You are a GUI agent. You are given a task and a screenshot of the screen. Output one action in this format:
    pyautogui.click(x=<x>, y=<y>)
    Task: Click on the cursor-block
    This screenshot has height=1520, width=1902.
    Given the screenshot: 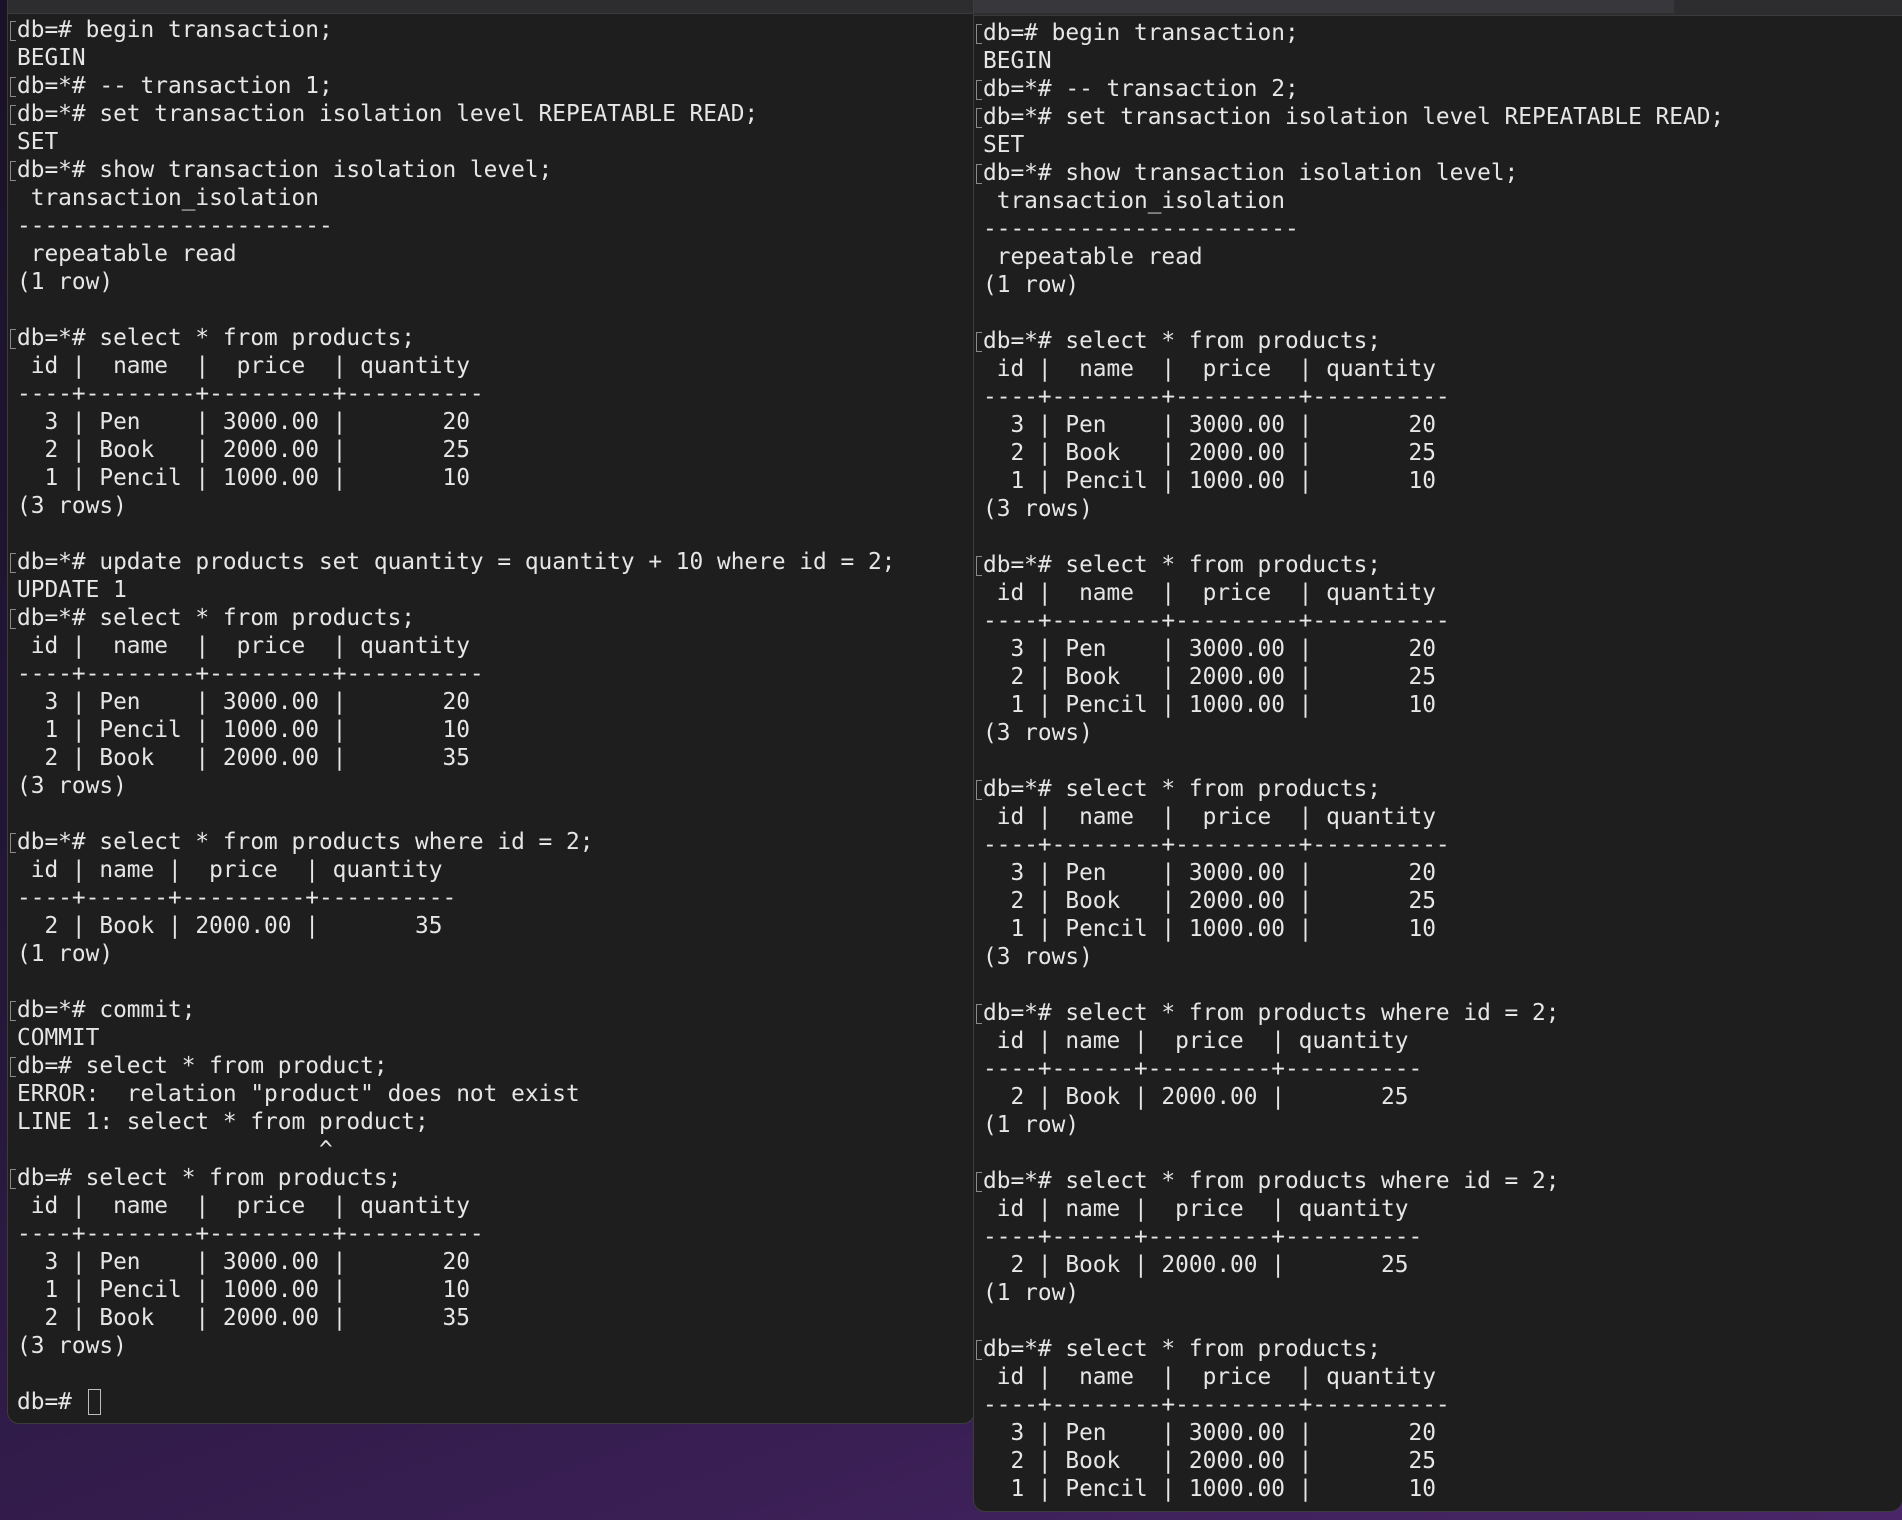 What is the action you would take?
    pyautogui.click(x=94, y=1402)
    